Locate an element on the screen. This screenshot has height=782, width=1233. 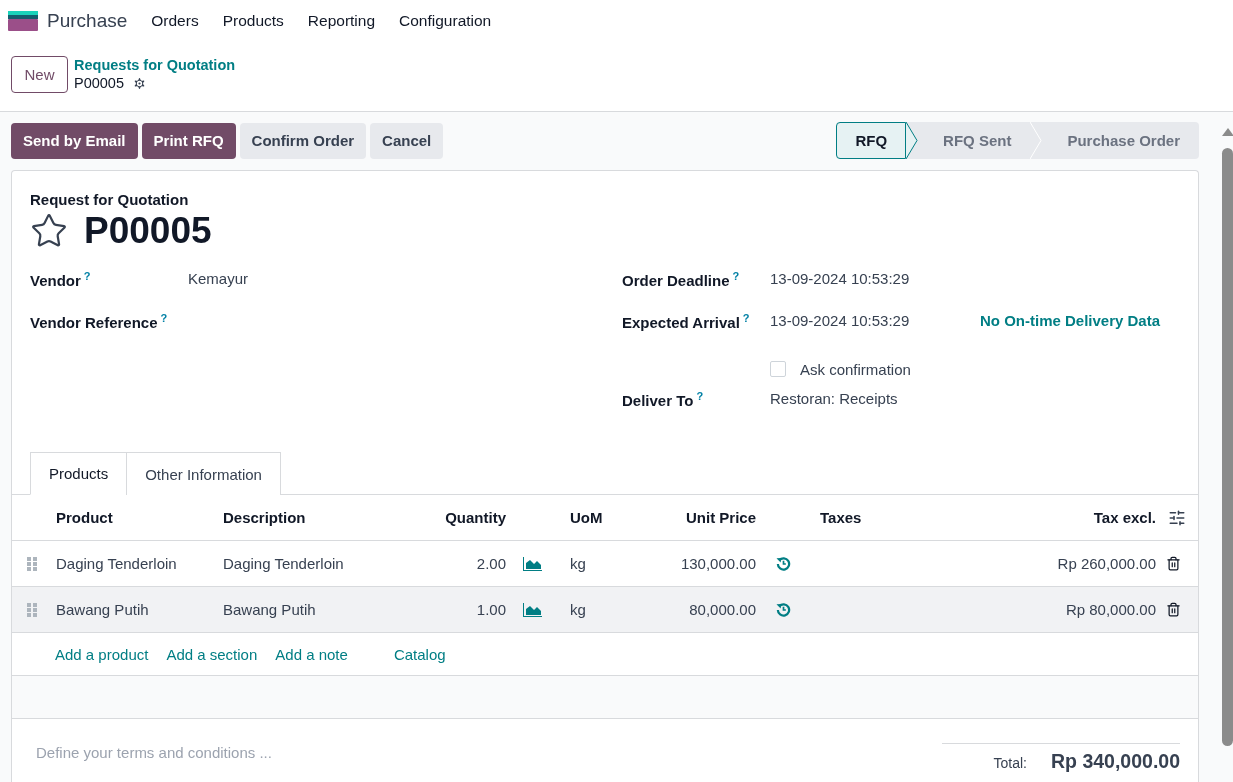
action-button: Confirm Order is located at coordinates (303, 140).